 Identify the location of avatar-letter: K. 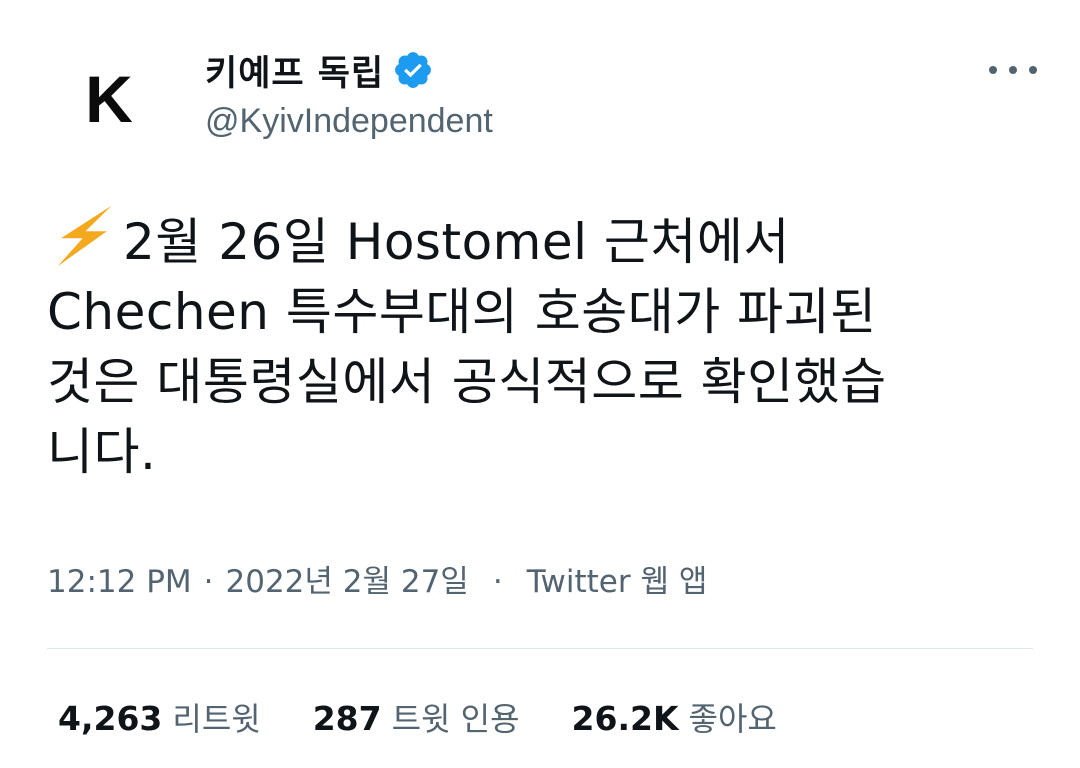
(109, 99).